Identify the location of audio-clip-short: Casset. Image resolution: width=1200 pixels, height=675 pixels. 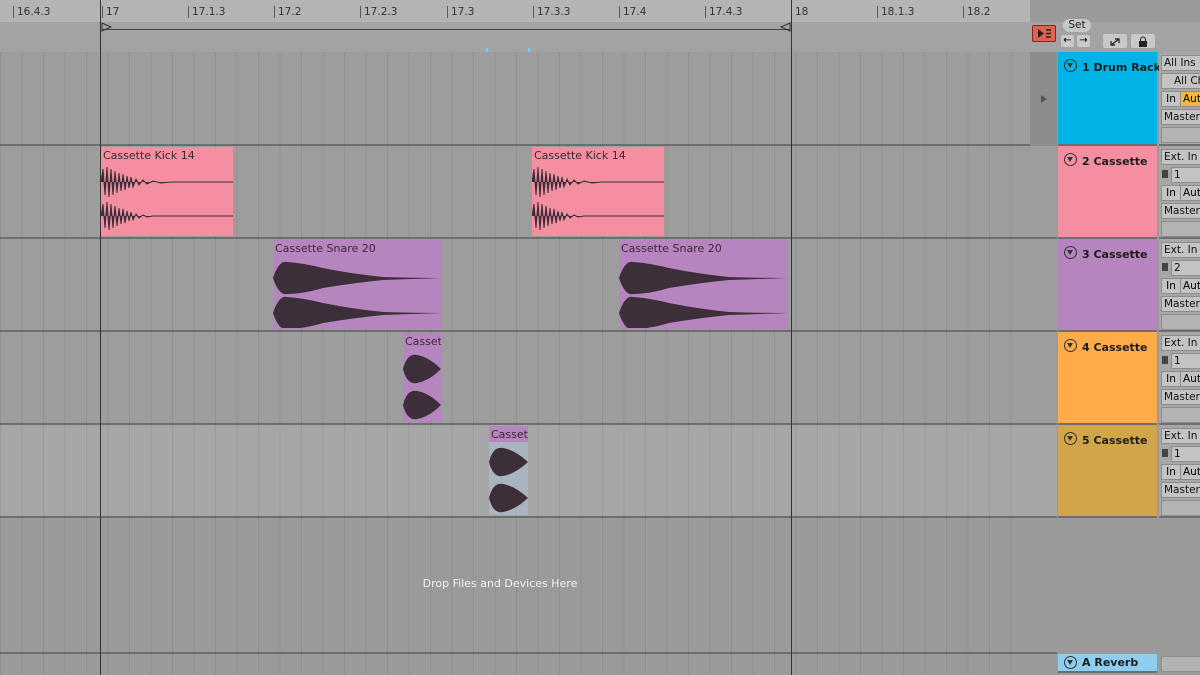
(422, 377).